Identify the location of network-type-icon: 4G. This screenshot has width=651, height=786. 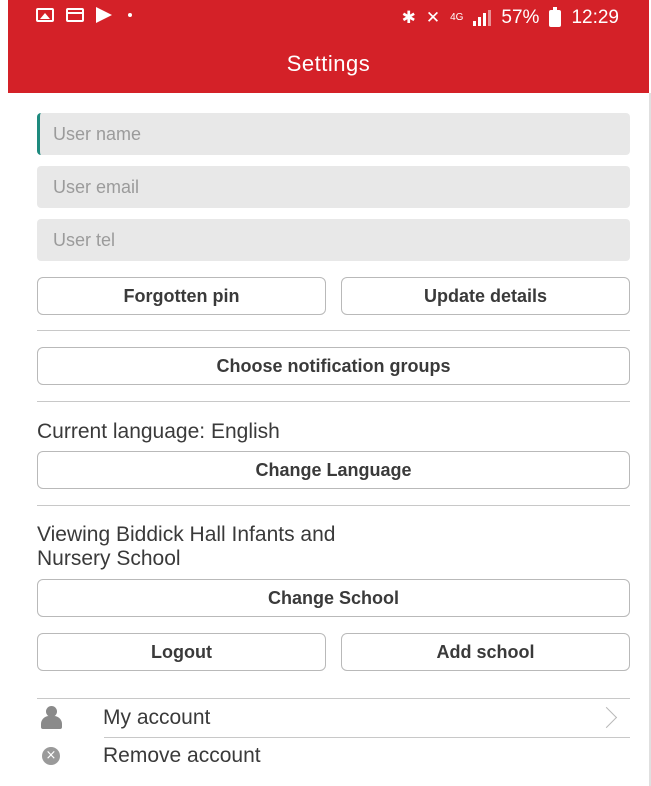
(457, 17).